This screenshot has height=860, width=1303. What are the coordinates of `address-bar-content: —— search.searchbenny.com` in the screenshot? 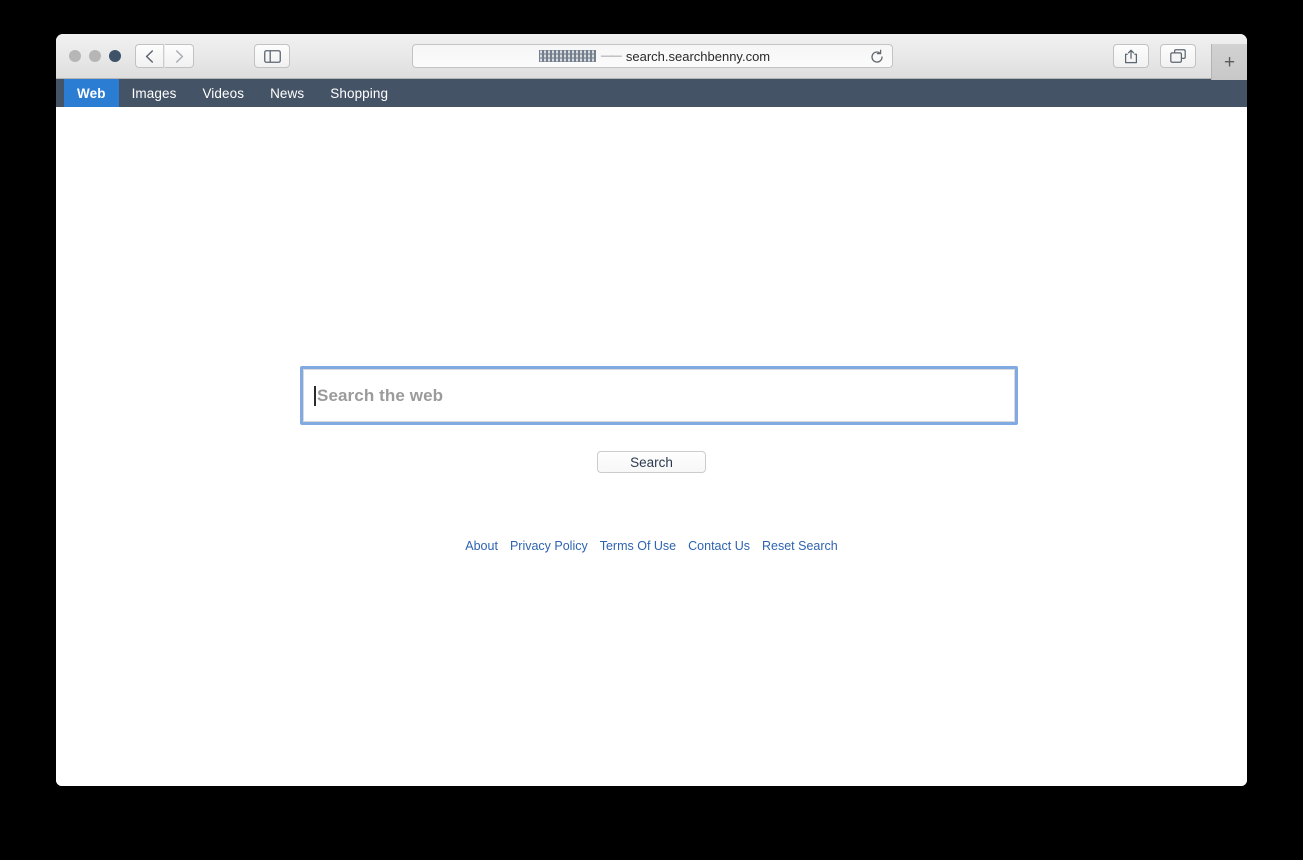 It's located at (654, 56).